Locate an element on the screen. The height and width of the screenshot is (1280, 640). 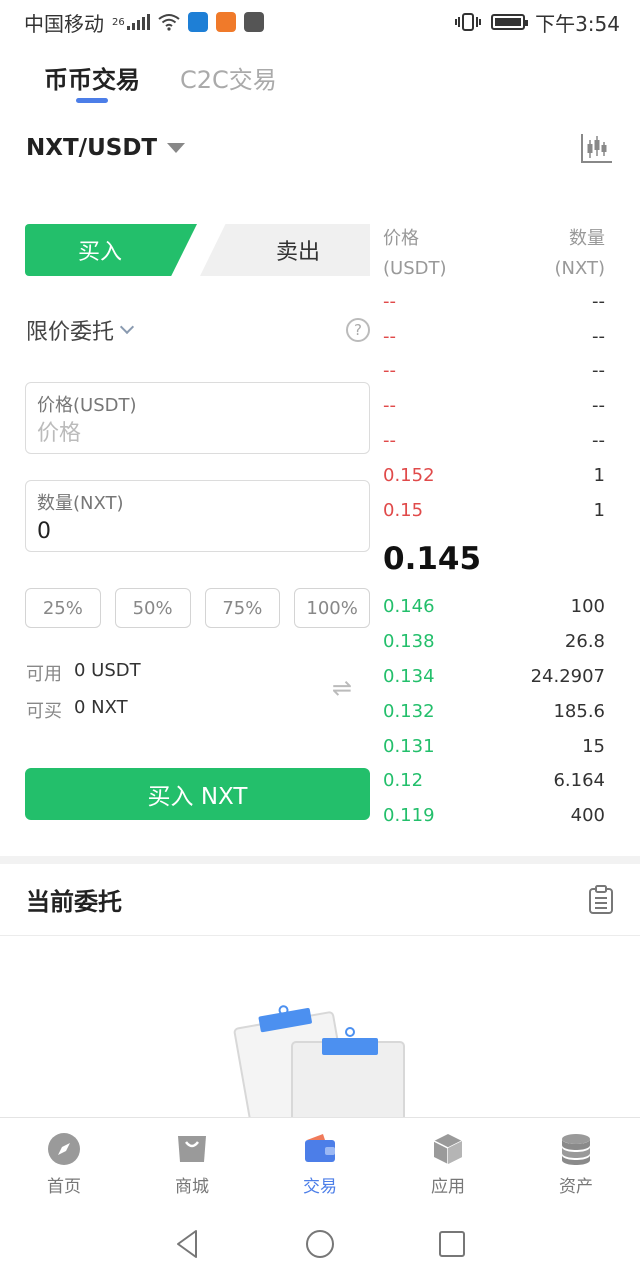
nav-item-assets: 资产 is located at coordinates (576, 1162).